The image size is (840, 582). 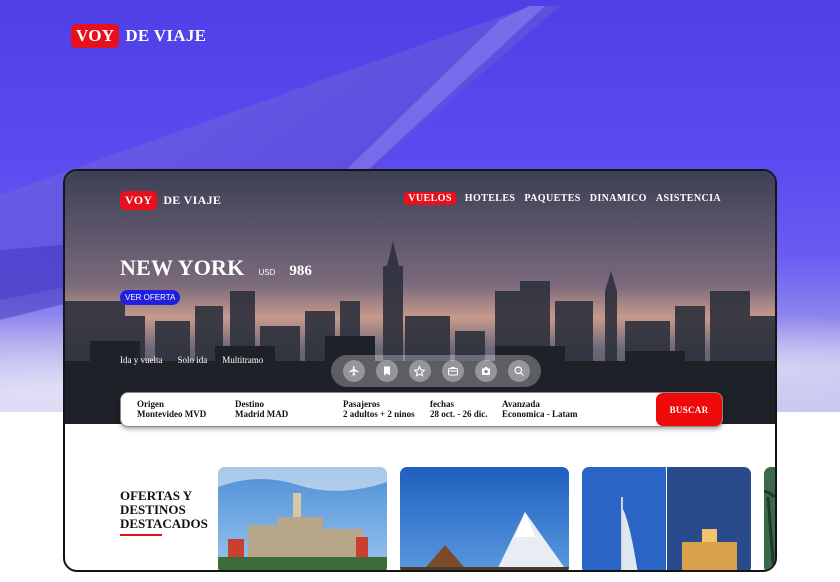 I want to click on advanced-field: Avanzada Economica - Latam, so click(x=540, y=409).